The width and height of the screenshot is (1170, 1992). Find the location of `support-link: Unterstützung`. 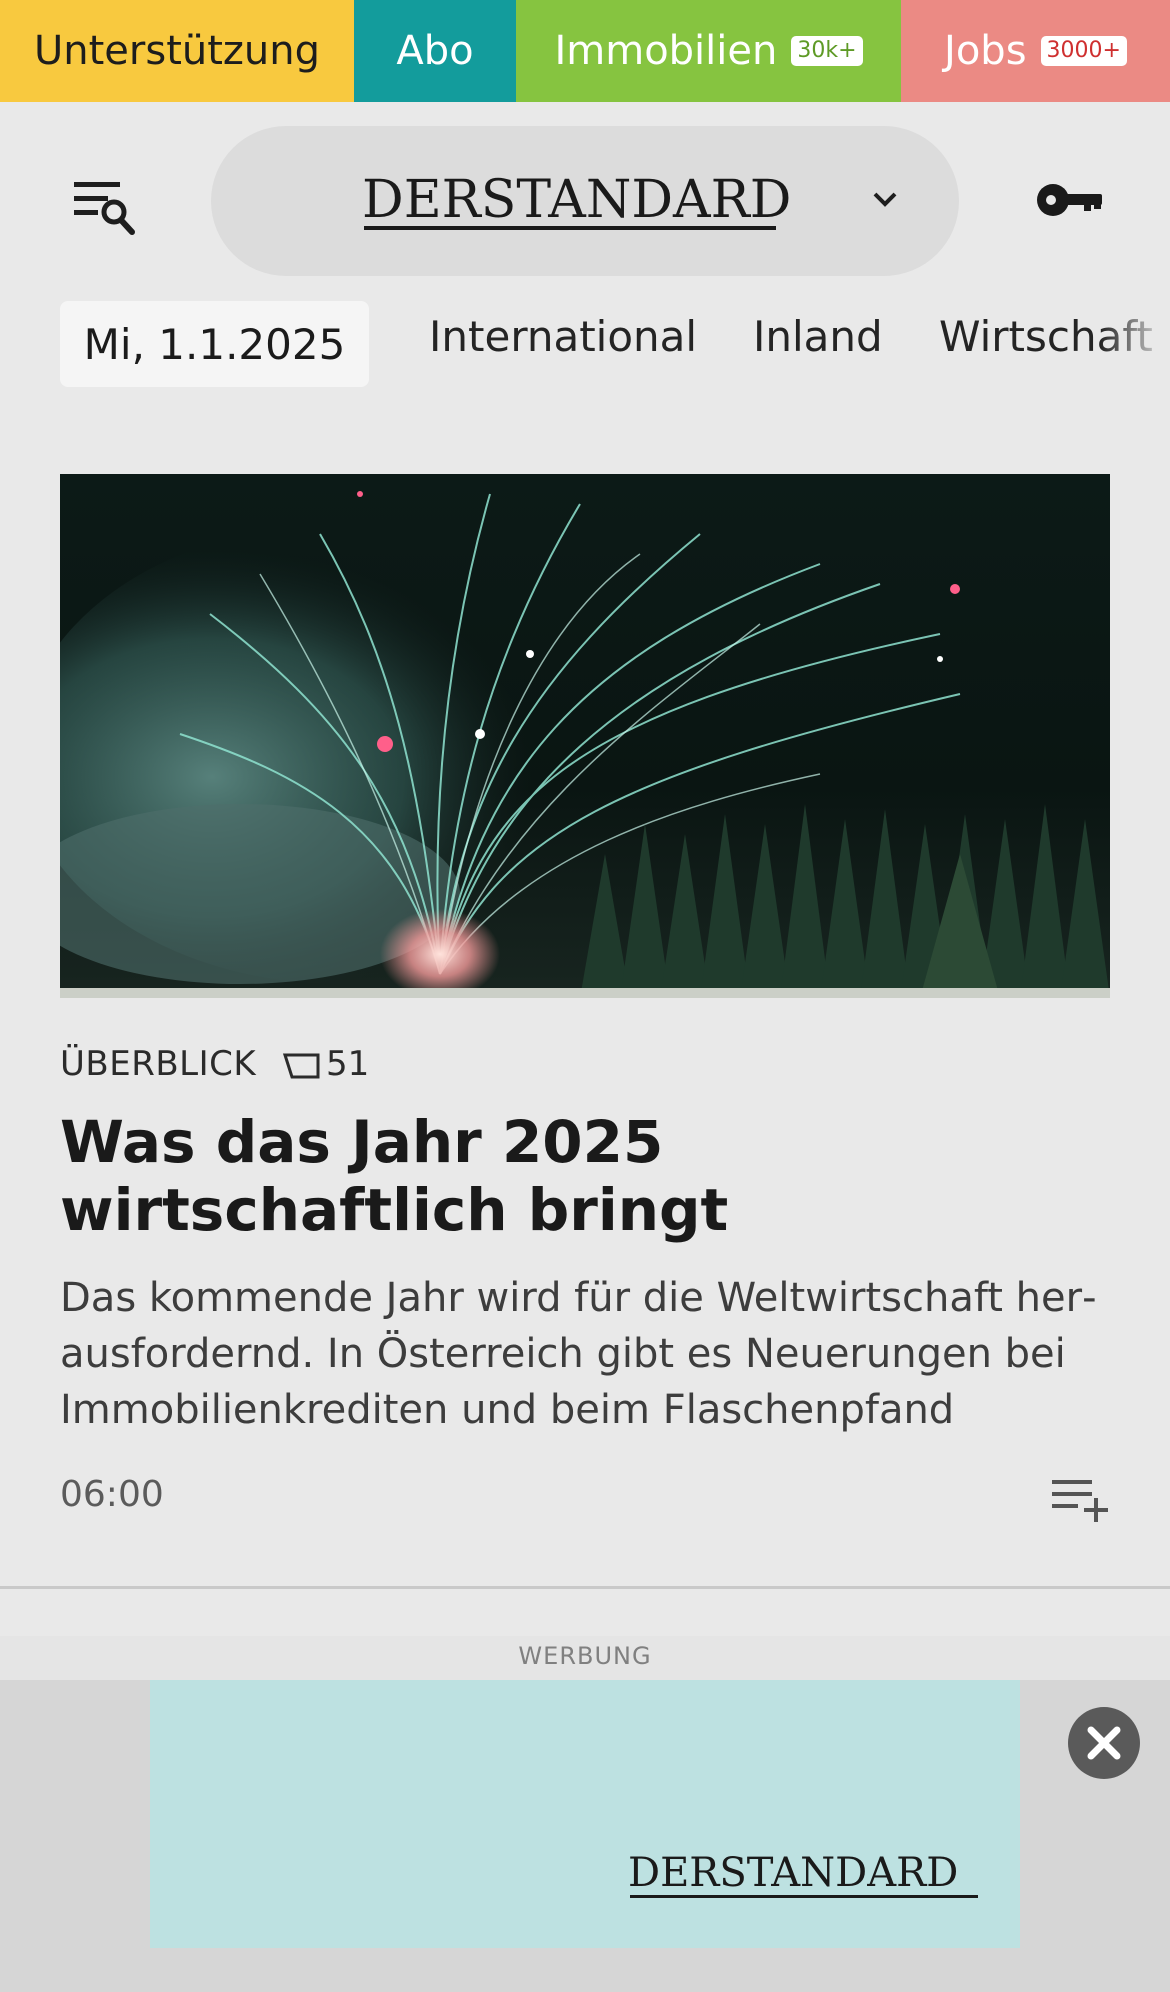

support-link: Unterstützung is located at coordinates (177, 51).